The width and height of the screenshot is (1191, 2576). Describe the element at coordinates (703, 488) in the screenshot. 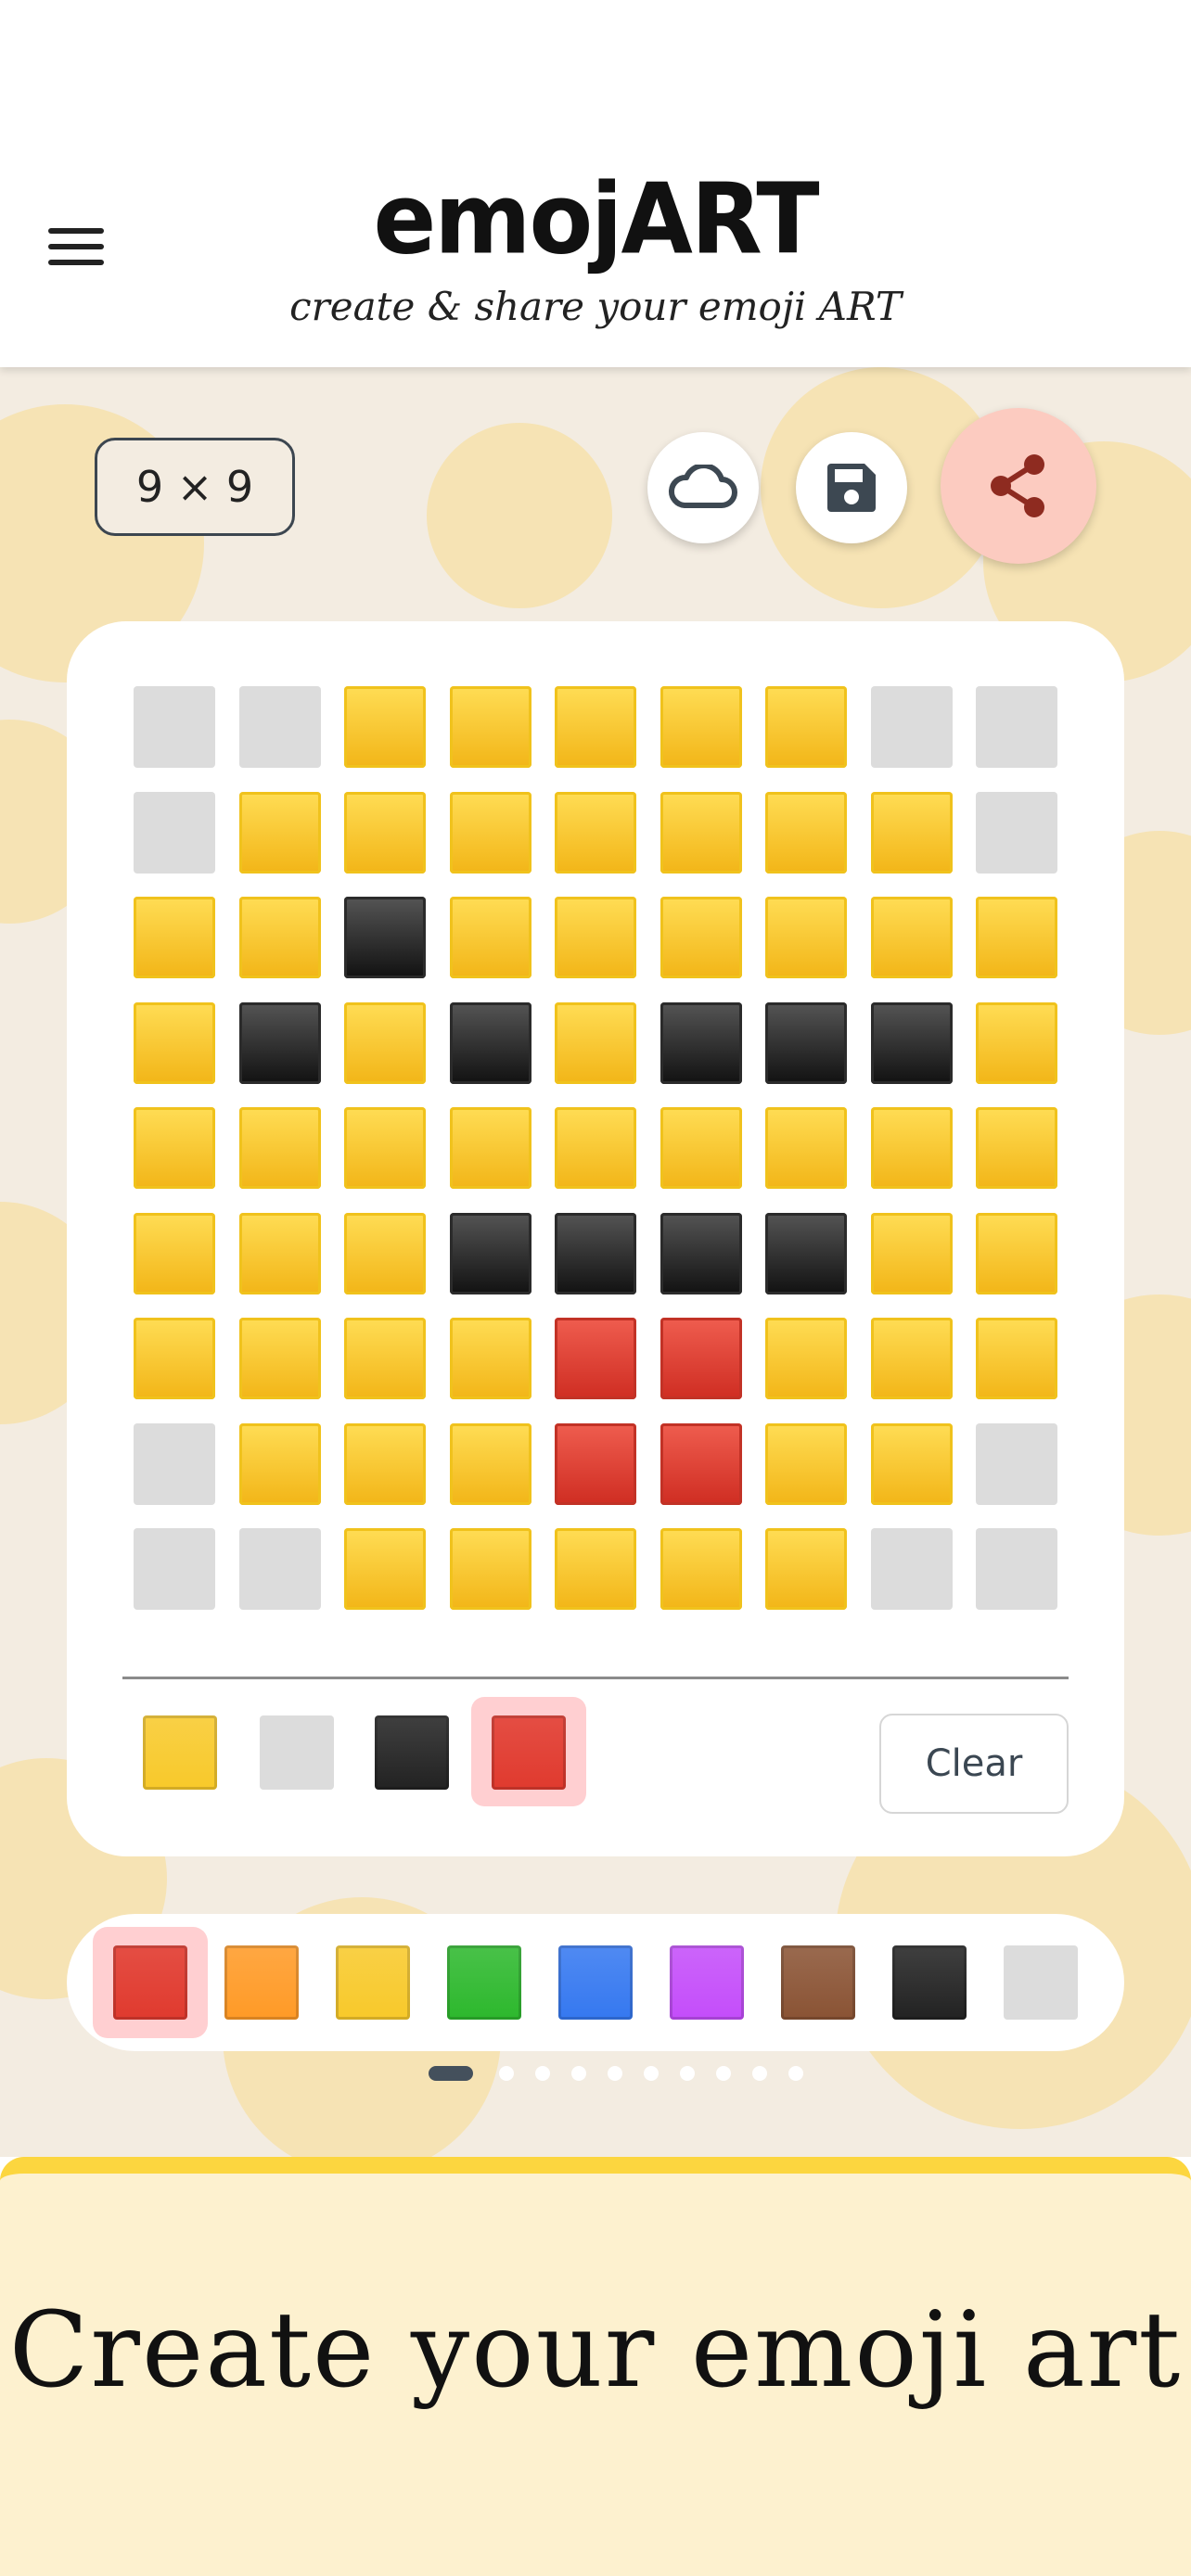

I see `cloud-button` at that location.